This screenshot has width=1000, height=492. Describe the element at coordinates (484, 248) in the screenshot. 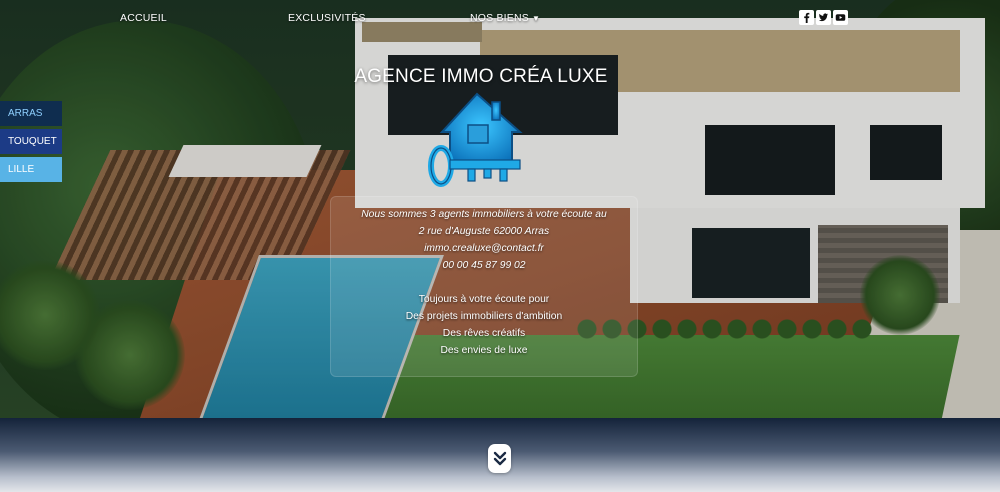

I see `contact-email-link: immo.crealuxe@contact.fr` at that location.